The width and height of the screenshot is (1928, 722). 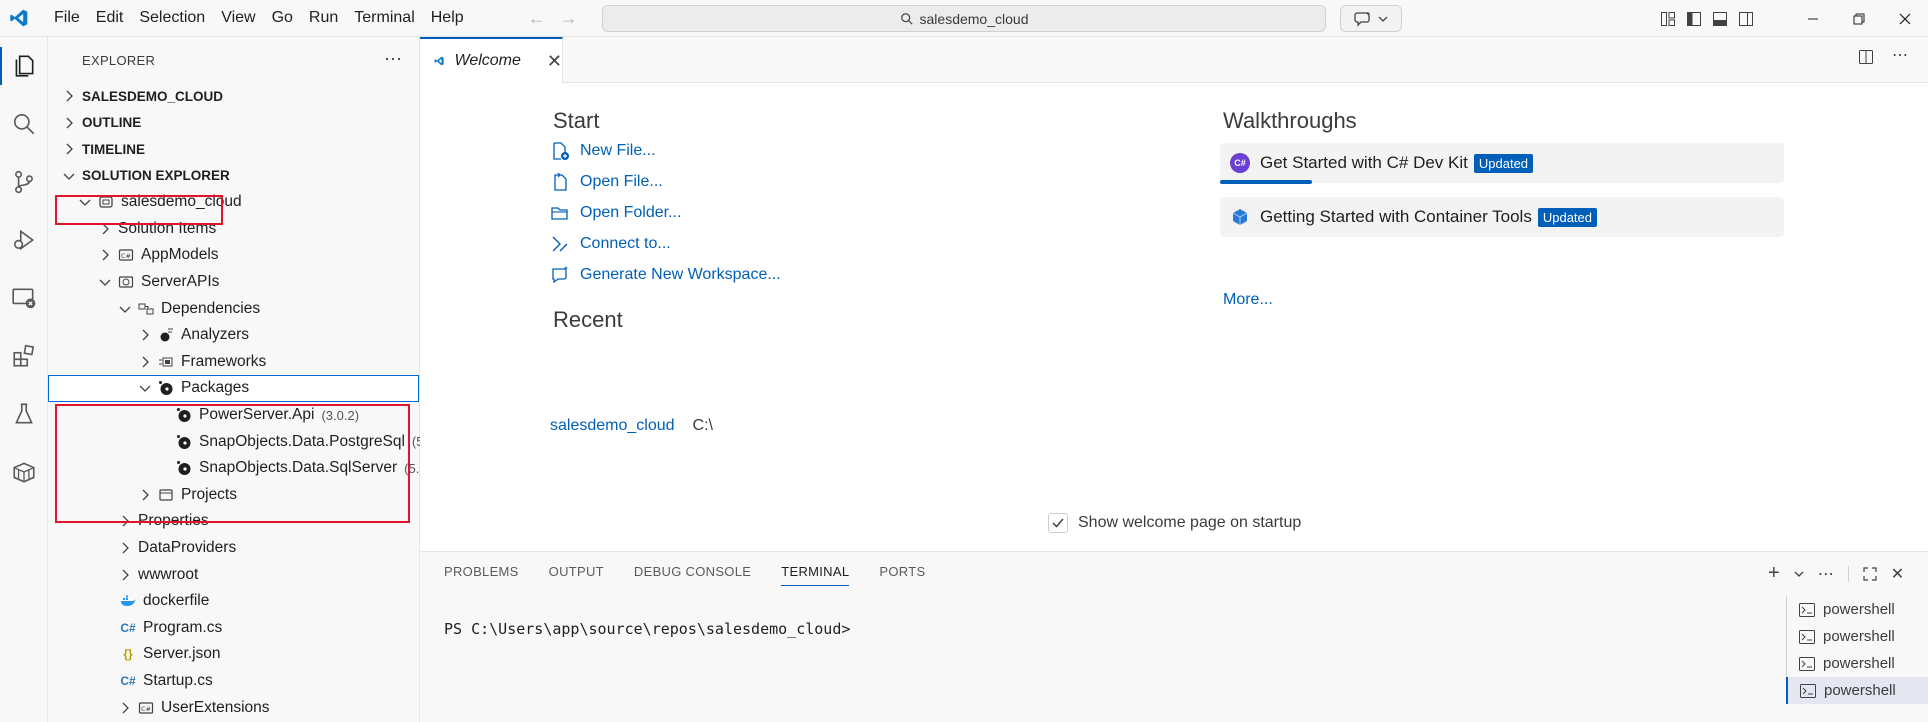 What do you see at coordinates (233, 123) in the screenshot?
I see `section-outline: OUTLINE` at bounding box center [233, 123].